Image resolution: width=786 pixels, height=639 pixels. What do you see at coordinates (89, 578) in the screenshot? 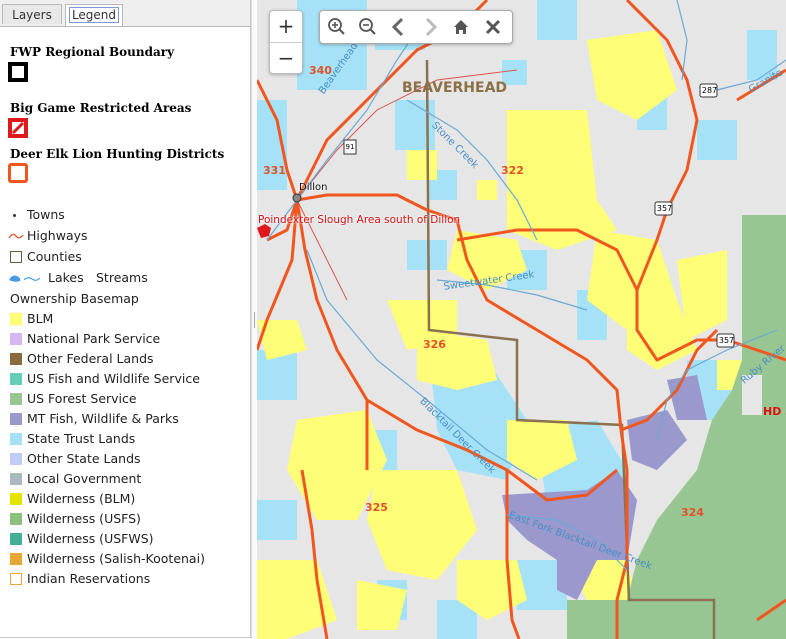
I see `ownership-label: Indian Reservations` at bounding box center [89, 578].